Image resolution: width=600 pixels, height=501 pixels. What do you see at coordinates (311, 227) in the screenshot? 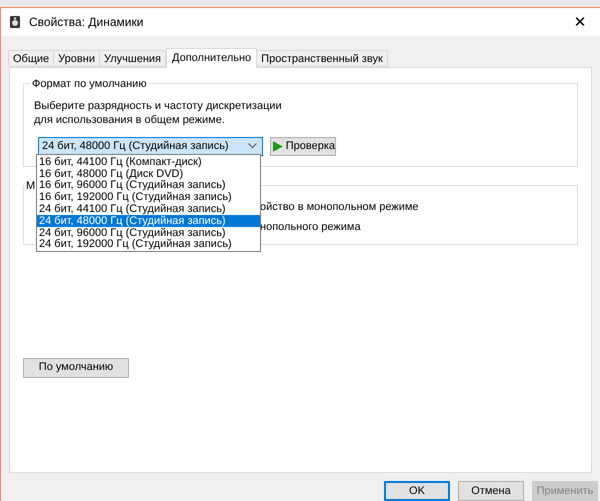
I see `option-label: нопольного режима` at bounding box center [311, 227].